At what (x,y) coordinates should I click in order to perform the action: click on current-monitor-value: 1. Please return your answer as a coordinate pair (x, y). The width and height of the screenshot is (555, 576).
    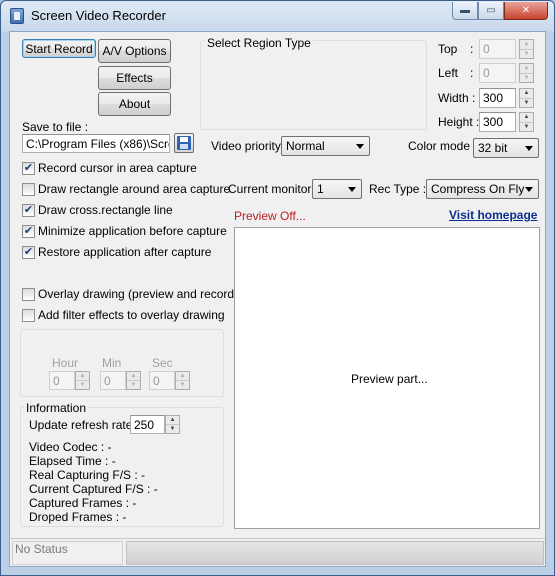
    Looking at the image, I should click on (320, 189).